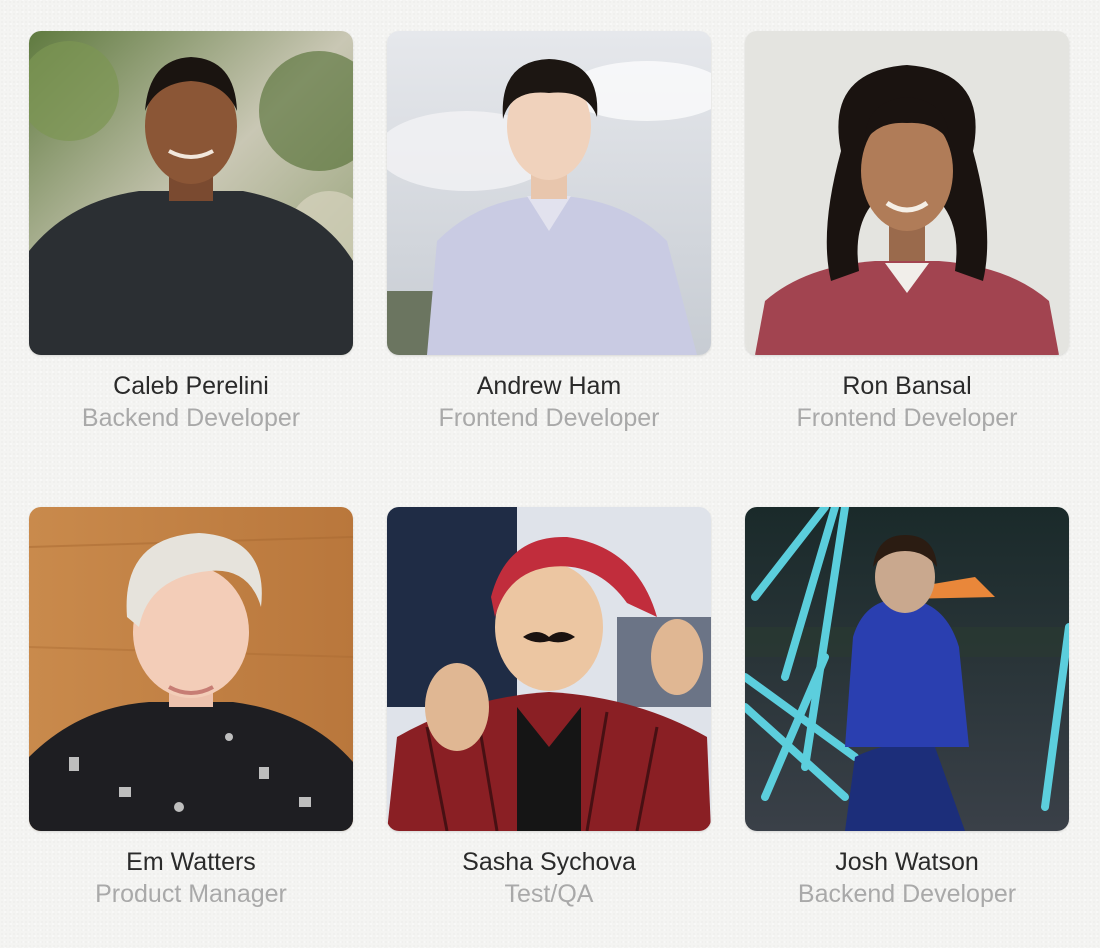  What do you see at coordinates (191, 862) in the screenshot?
I see `member-name: Em Watters` at bounding box center [191, 862].